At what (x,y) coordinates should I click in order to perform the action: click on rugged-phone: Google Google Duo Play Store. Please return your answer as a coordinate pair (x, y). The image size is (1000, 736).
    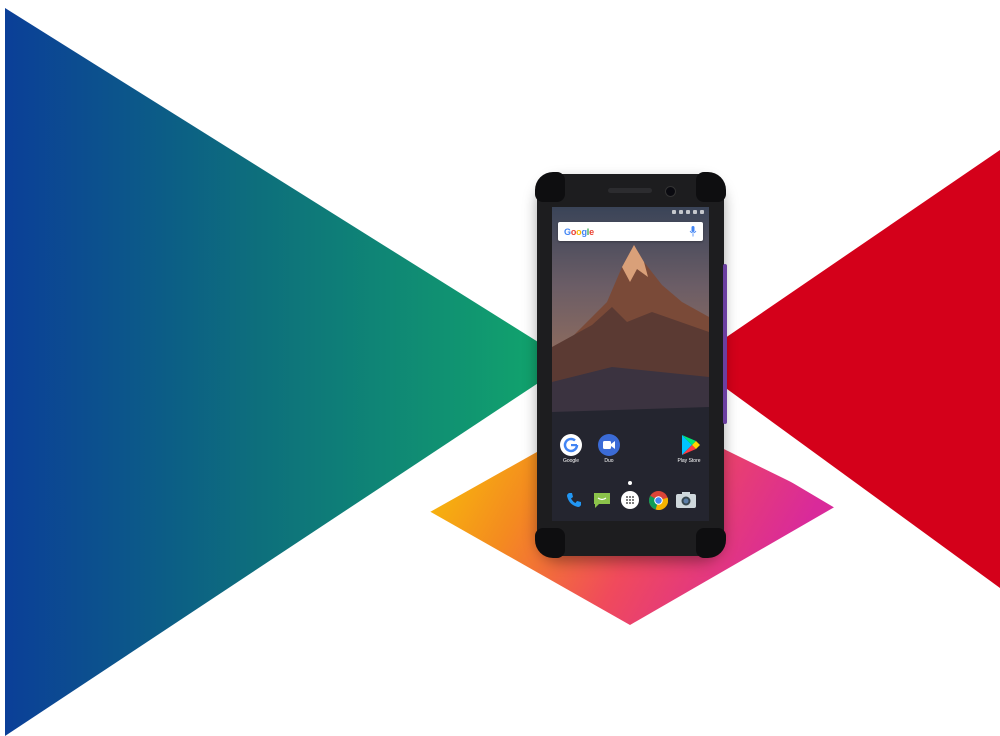
    Looking at the image, I should click on (631, 365).